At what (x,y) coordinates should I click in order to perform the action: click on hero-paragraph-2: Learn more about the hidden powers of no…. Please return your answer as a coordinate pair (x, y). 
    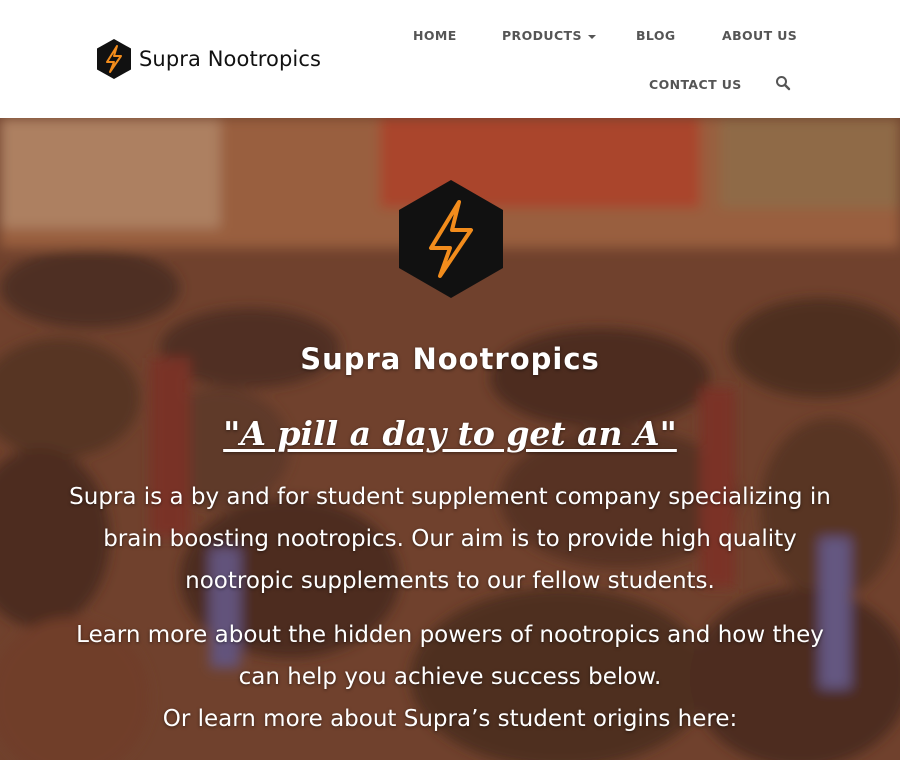
    Looking at the image, I should click on (450, 656).